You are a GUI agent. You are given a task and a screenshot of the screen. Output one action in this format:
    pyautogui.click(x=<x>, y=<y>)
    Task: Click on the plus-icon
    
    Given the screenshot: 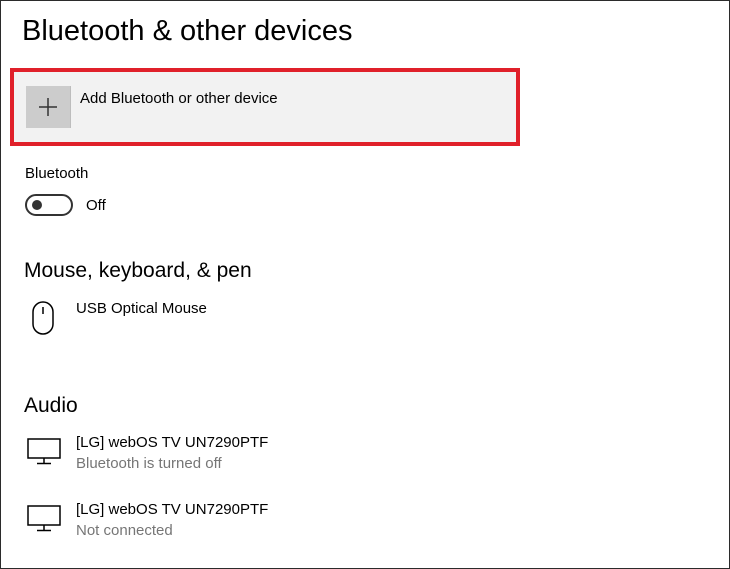 What is the action you would take?
    pyautogui.click(x=48, y=107)
    